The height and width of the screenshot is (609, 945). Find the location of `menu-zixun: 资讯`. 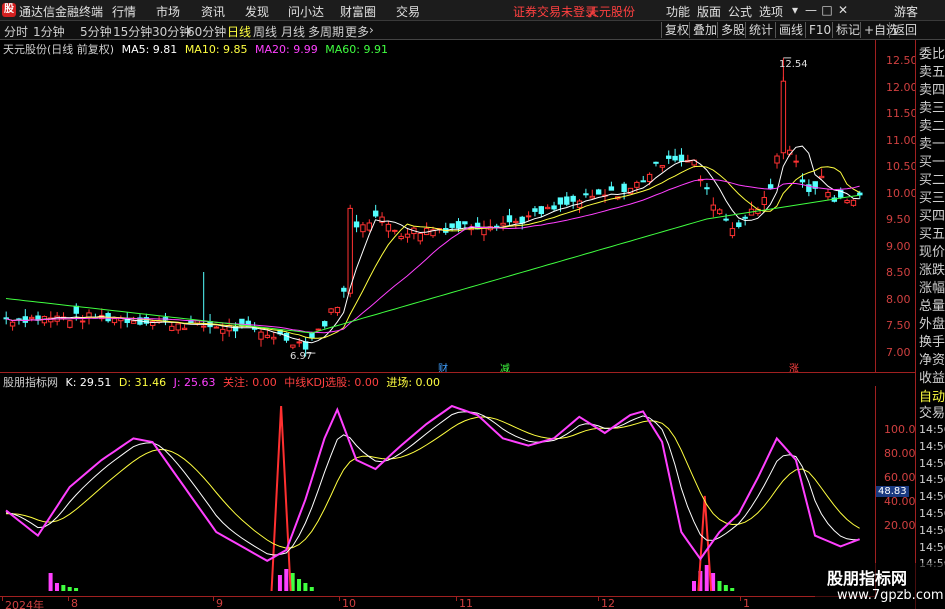

menu-zixun: 资讯 is located at coordinates (213, 11).